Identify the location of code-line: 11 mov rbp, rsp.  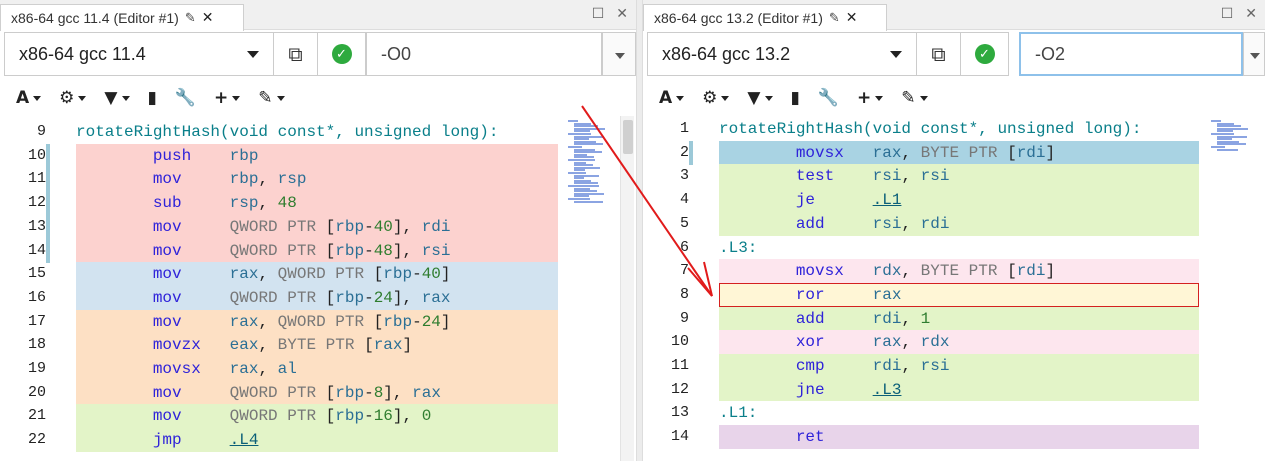
(318, 179).